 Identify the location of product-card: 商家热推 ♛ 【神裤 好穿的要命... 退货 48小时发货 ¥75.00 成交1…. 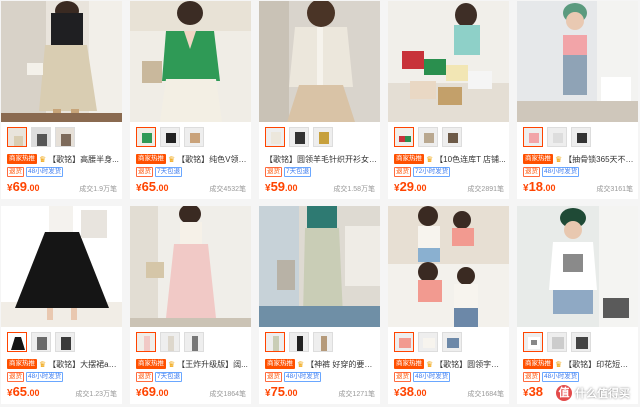
(319, 305).